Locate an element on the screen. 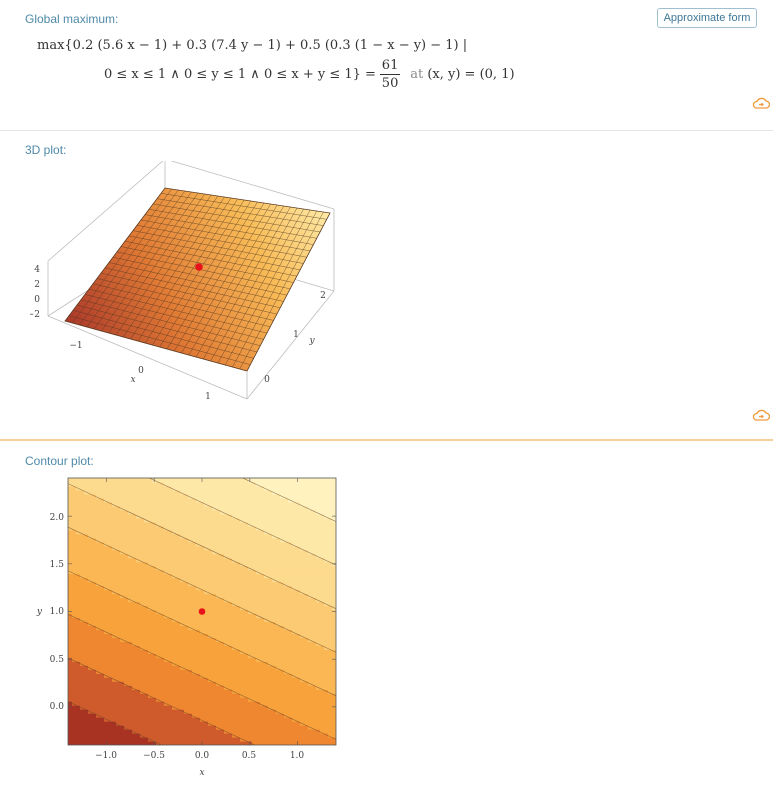 This screenshot has height=788, width=773. approximate-form-button: Approximate form is located at coordinates (707, 18).